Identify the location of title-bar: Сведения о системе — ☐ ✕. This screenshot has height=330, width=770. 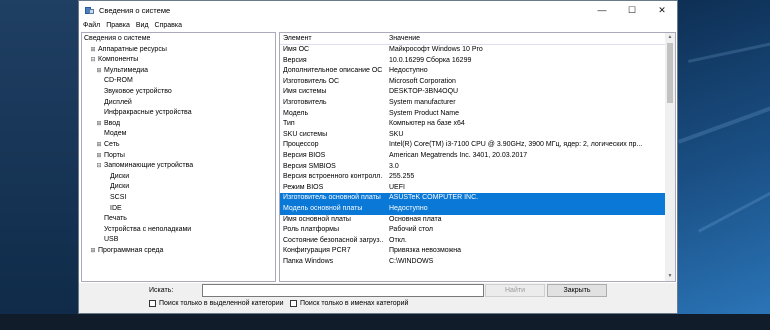
(378, 10).